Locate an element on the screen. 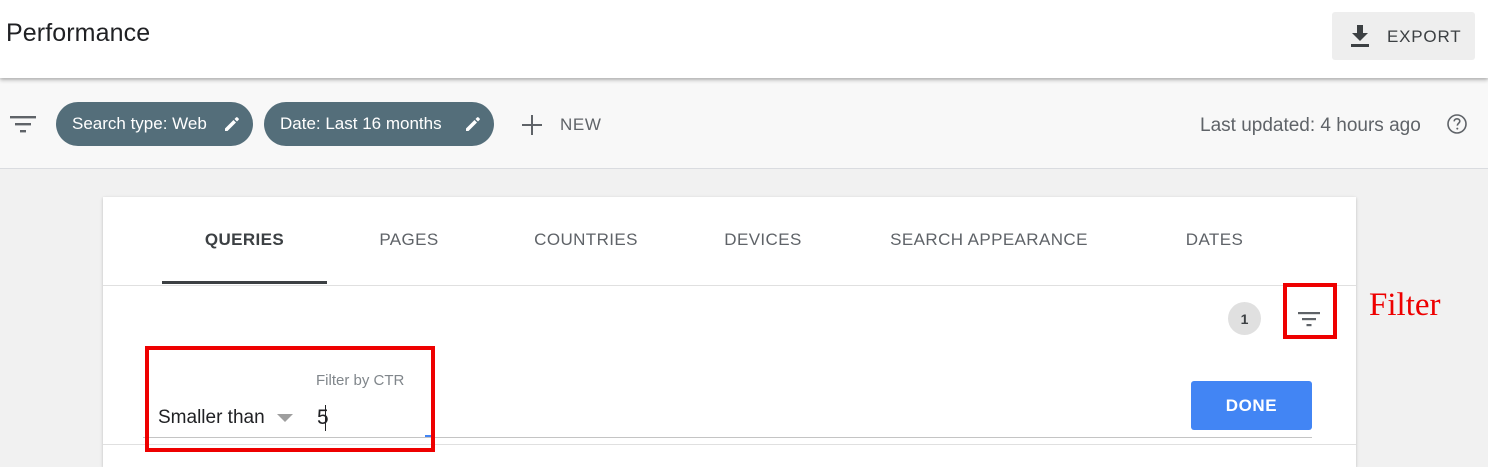 This screenshot has width=1488, height=467. annotation-label: Filter is located at coordinates (1405, 305).